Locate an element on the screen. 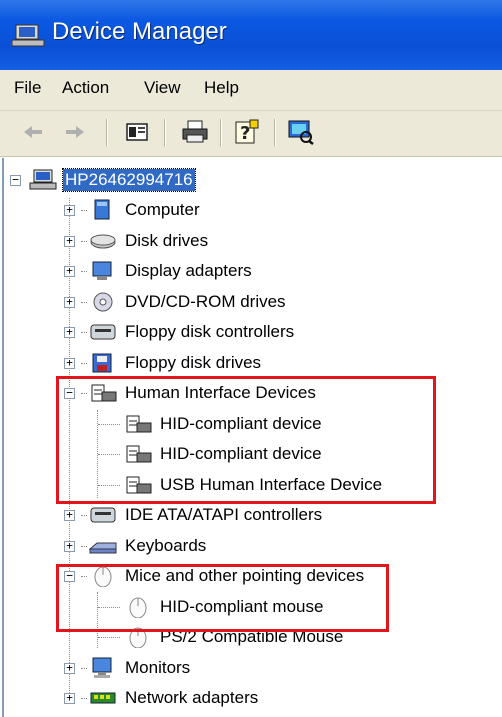 This screenshot has width=502, height=717. title-bar: Device Manager is located at coordinates (251, 35).